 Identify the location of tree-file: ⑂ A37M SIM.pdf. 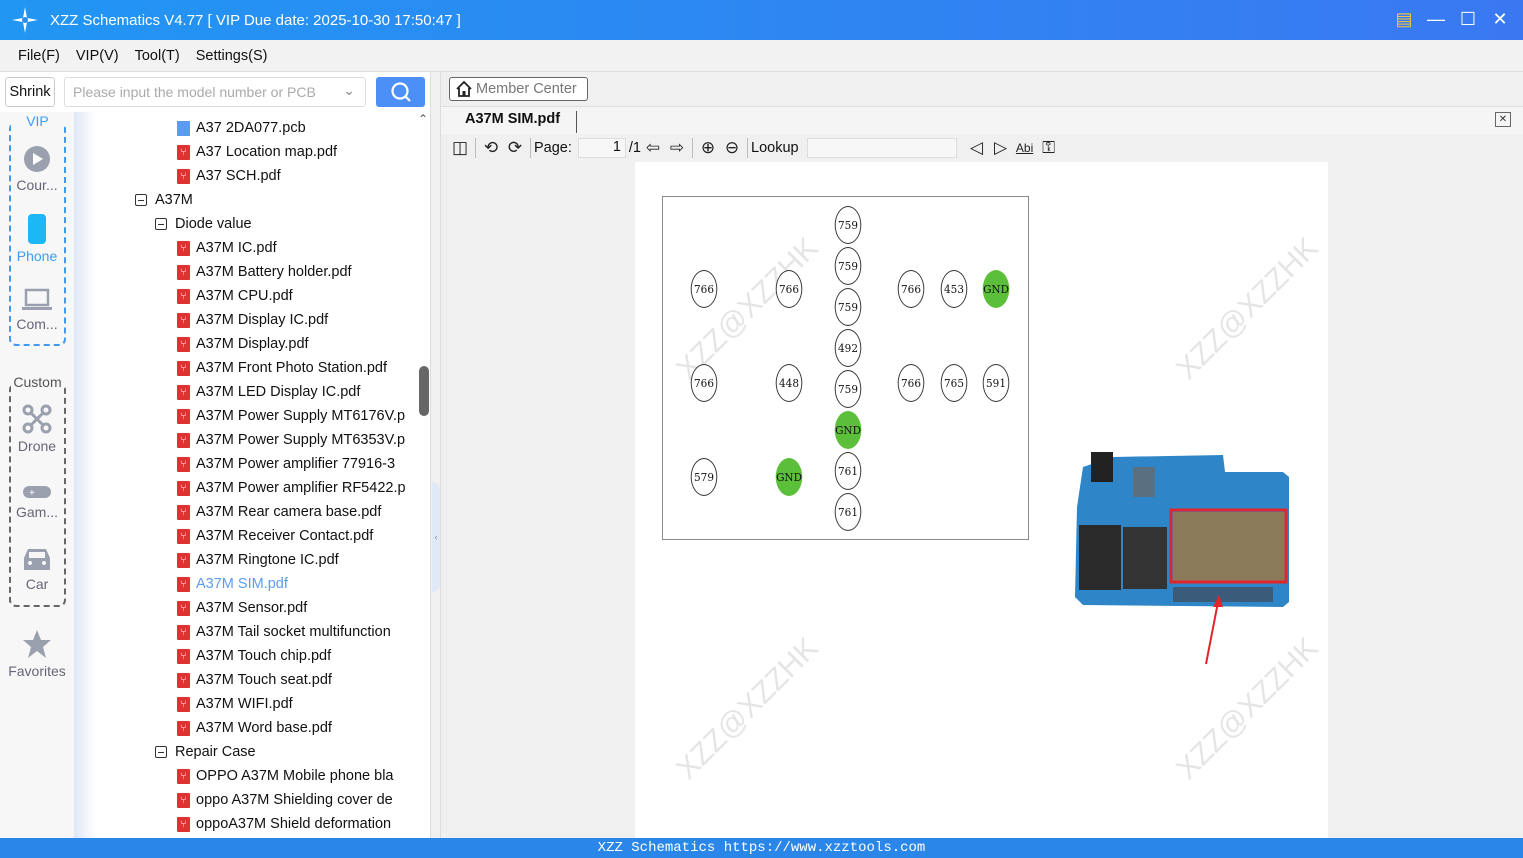
(232, 584).